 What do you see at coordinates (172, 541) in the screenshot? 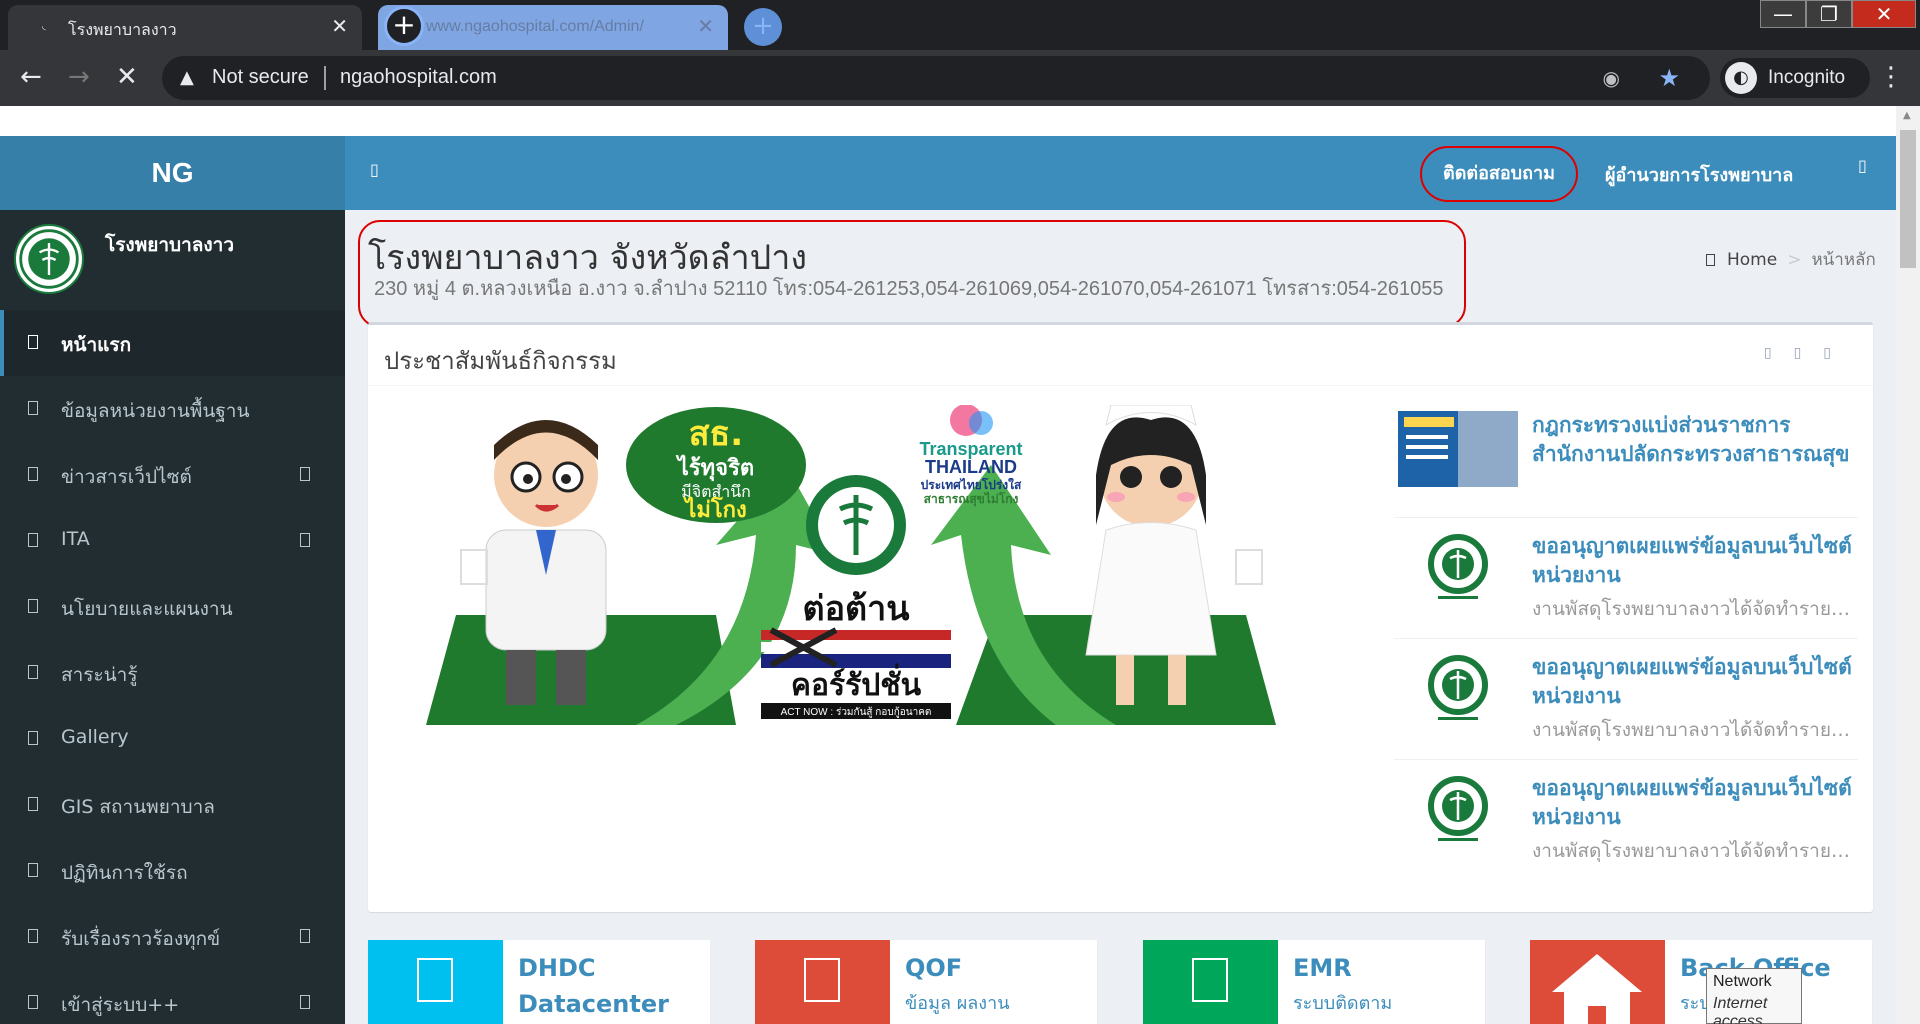
I see `sidebar-item-ita: ITA` at bounding box center [172, 541].